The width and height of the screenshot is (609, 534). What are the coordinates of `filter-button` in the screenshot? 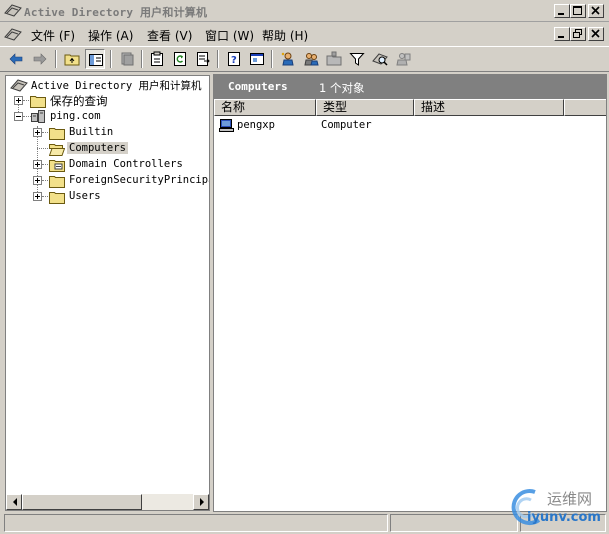 It's located at (357, 59).